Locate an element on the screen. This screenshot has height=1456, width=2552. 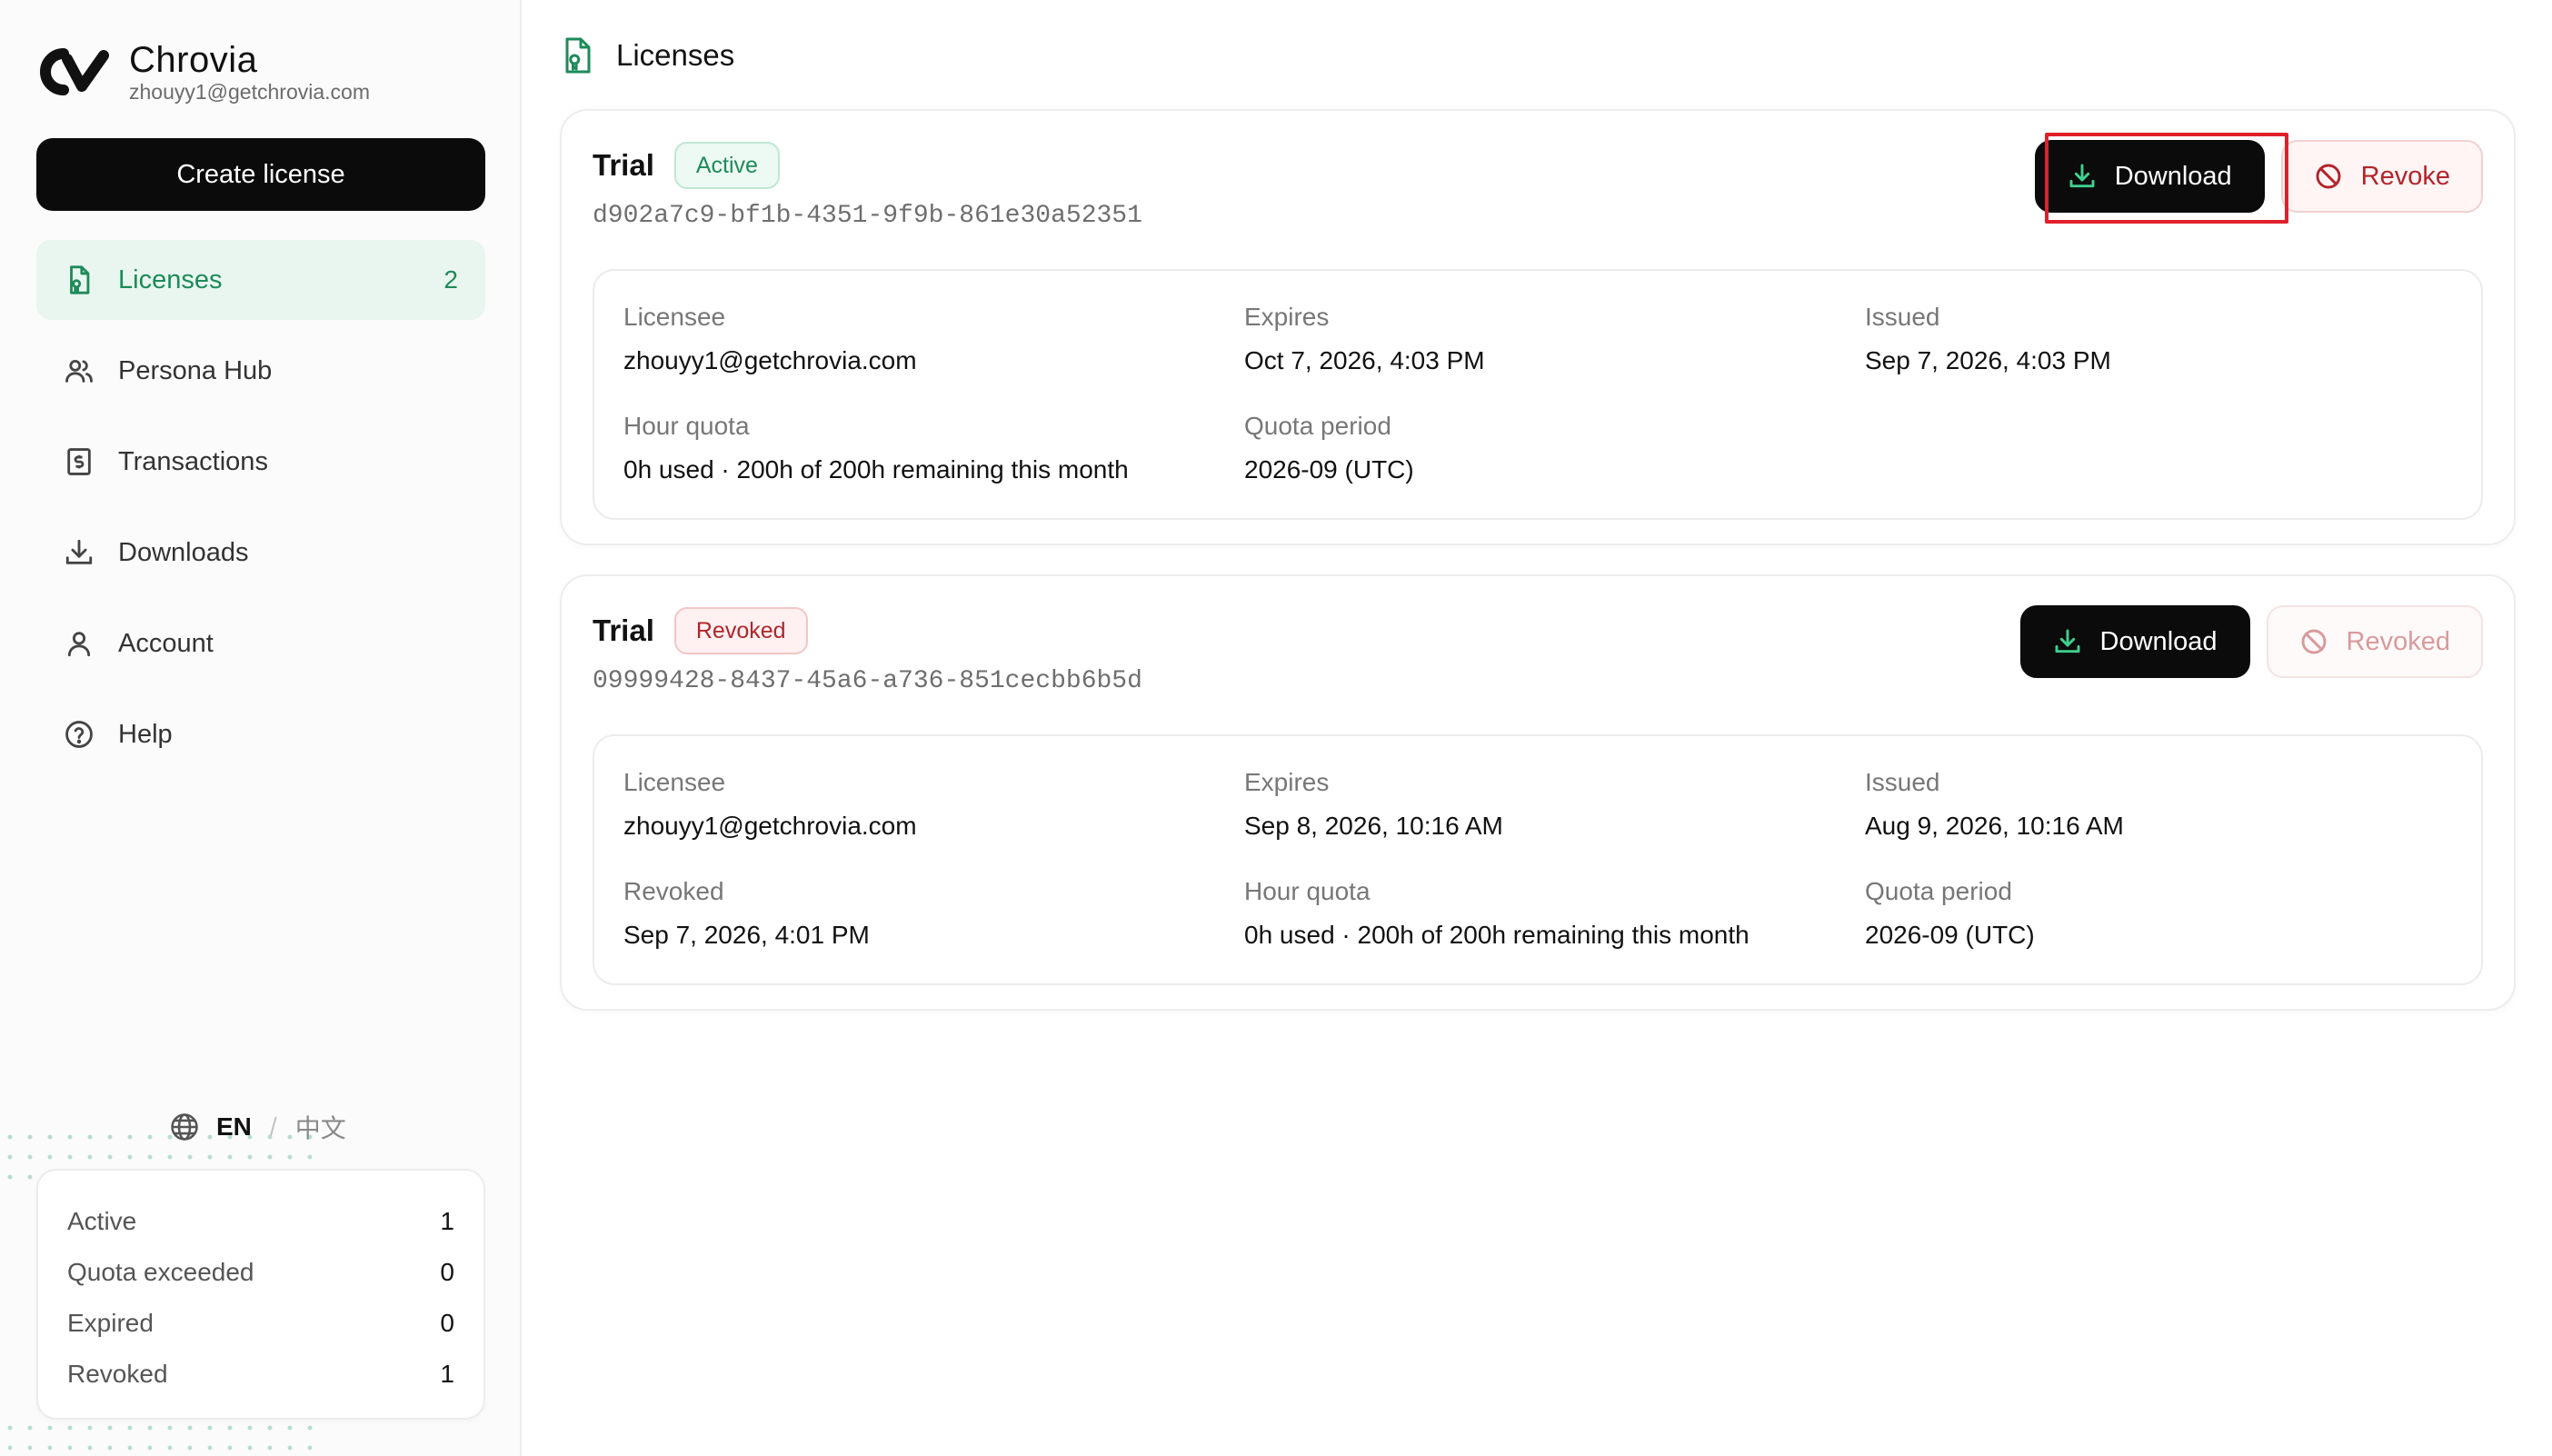
field-revoked: Revoked Sep 7, 2026, 4:01 PM is located at coordinates (746, 914).